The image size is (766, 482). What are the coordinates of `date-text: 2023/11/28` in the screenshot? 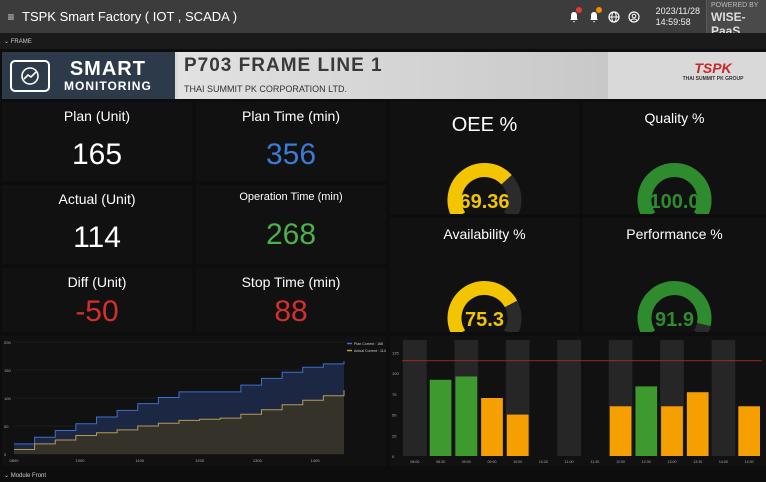 It's located at (677, 10).